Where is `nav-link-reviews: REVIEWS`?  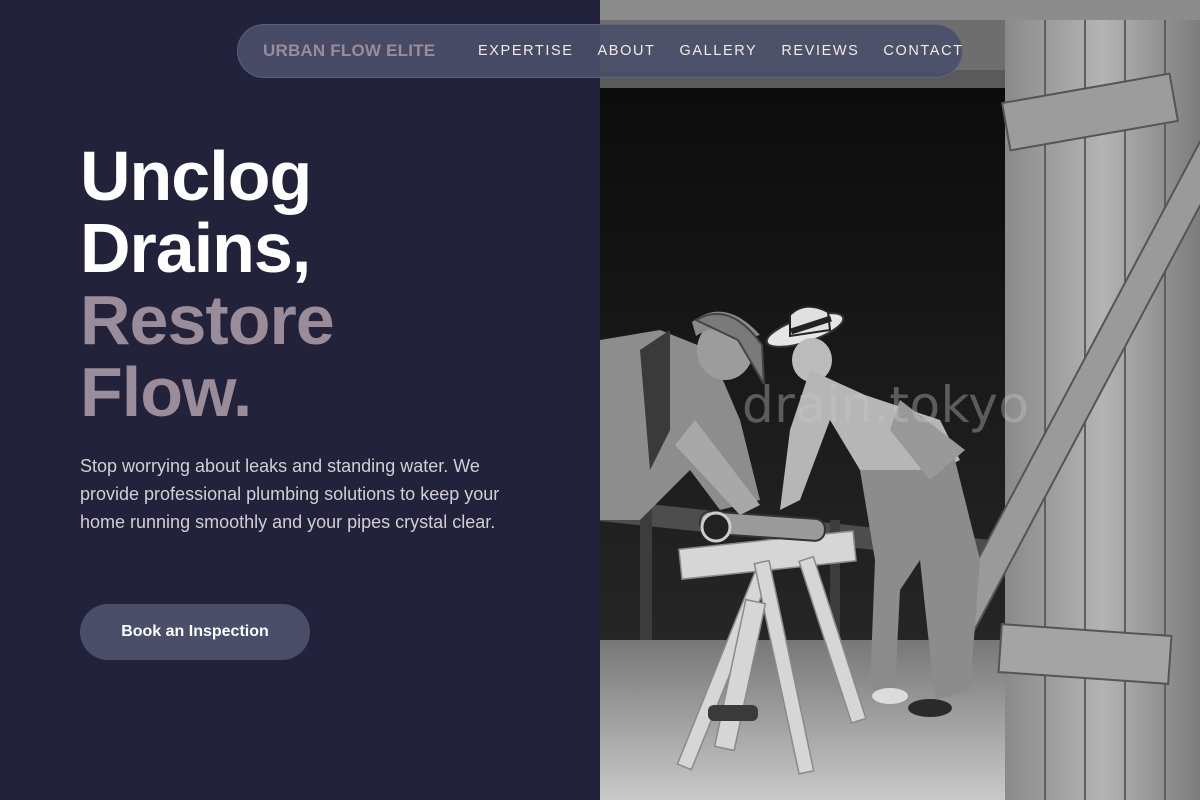
nav-link-reviews: REVIEWS is located at coordinates (820, 51).